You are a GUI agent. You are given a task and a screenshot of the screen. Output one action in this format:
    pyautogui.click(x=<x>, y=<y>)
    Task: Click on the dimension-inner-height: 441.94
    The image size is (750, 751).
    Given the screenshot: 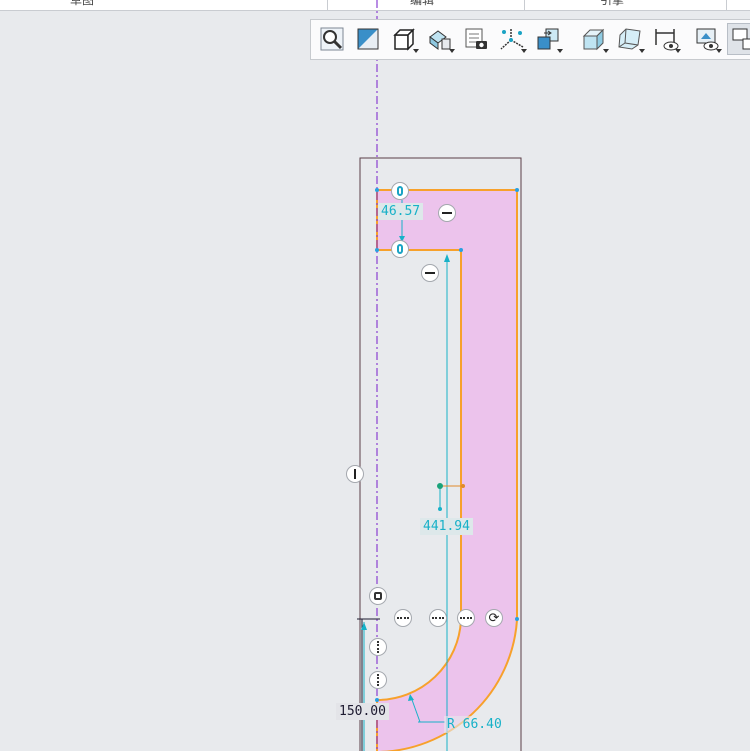 What is the action you would take?
    pyautogui.click(x=446, y=526)
    